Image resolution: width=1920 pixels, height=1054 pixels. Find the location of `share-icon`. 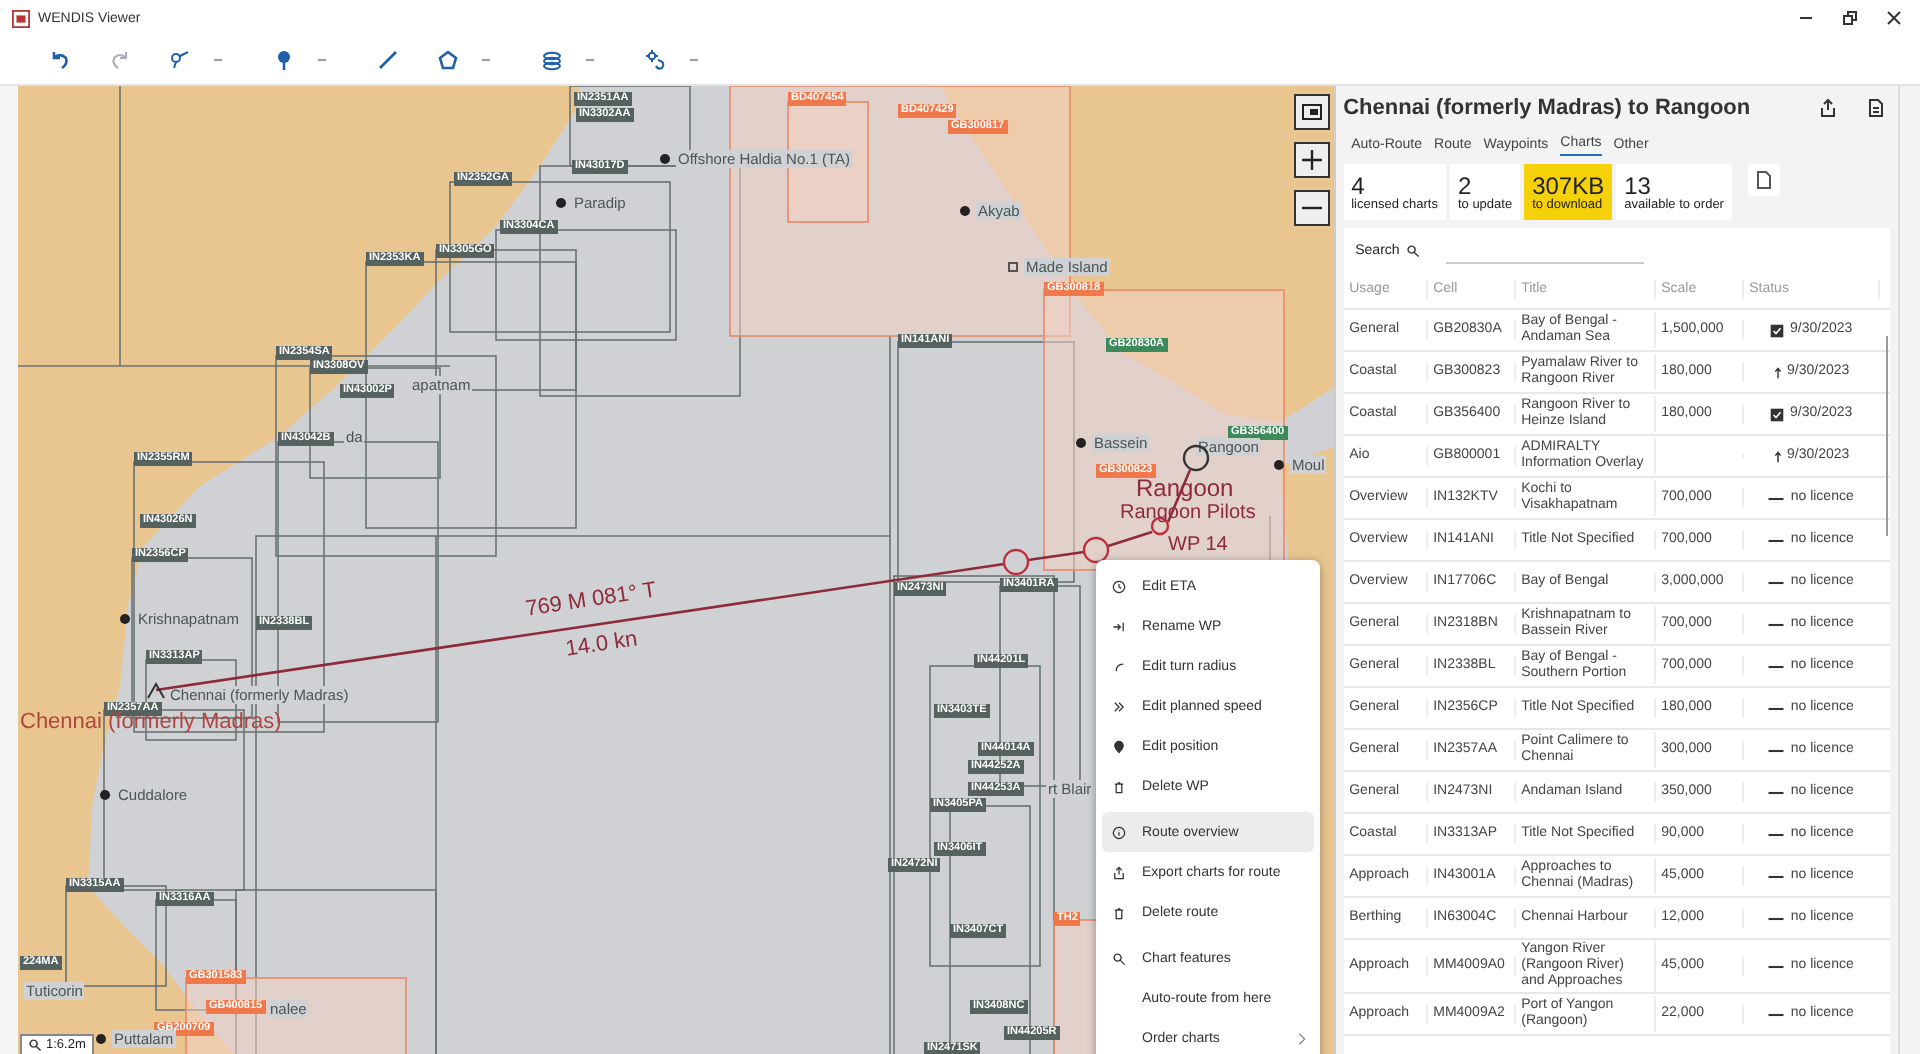

share-icon is located at coordinates (1828, 108).